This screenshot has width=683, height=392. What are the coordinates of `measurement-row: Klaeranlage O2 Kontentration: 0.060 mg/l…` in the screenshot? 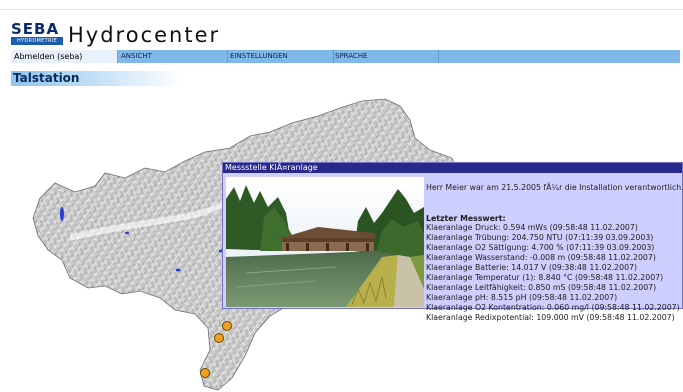 It's located at (553, 307).